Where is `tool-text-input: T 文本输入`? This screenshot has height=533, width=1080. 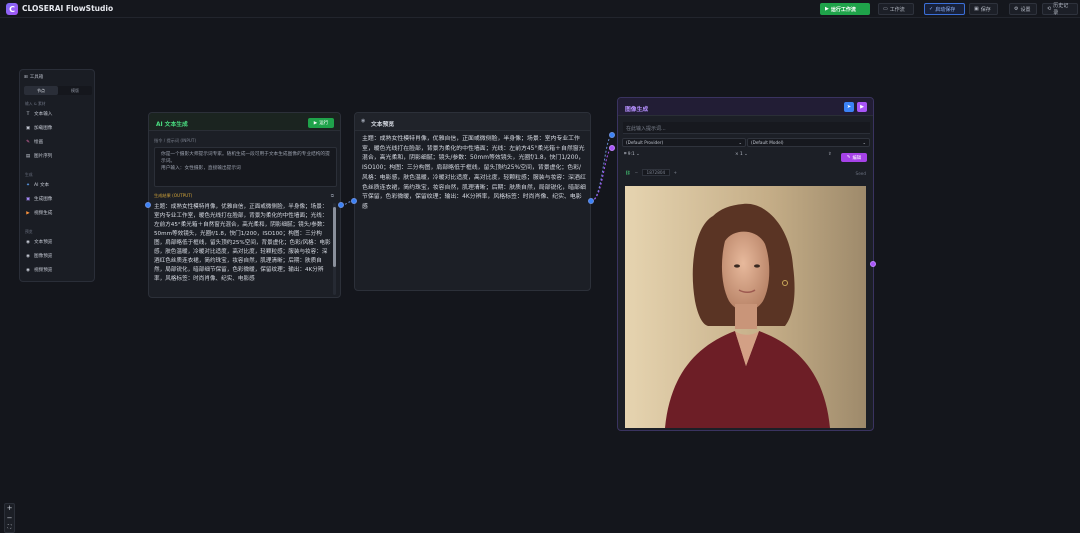
tool-text-input: T 文本输入 is located at coordinates (39, 114).